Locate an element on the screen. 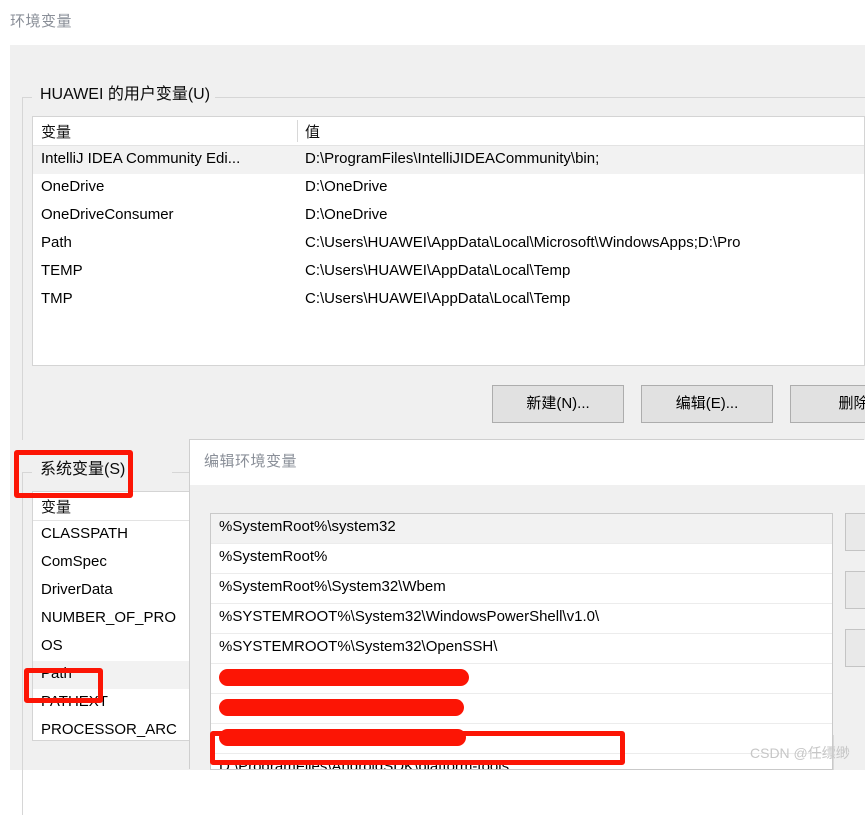  system-variables-label: 系统变量(S) is located at coordinates (83, 467).